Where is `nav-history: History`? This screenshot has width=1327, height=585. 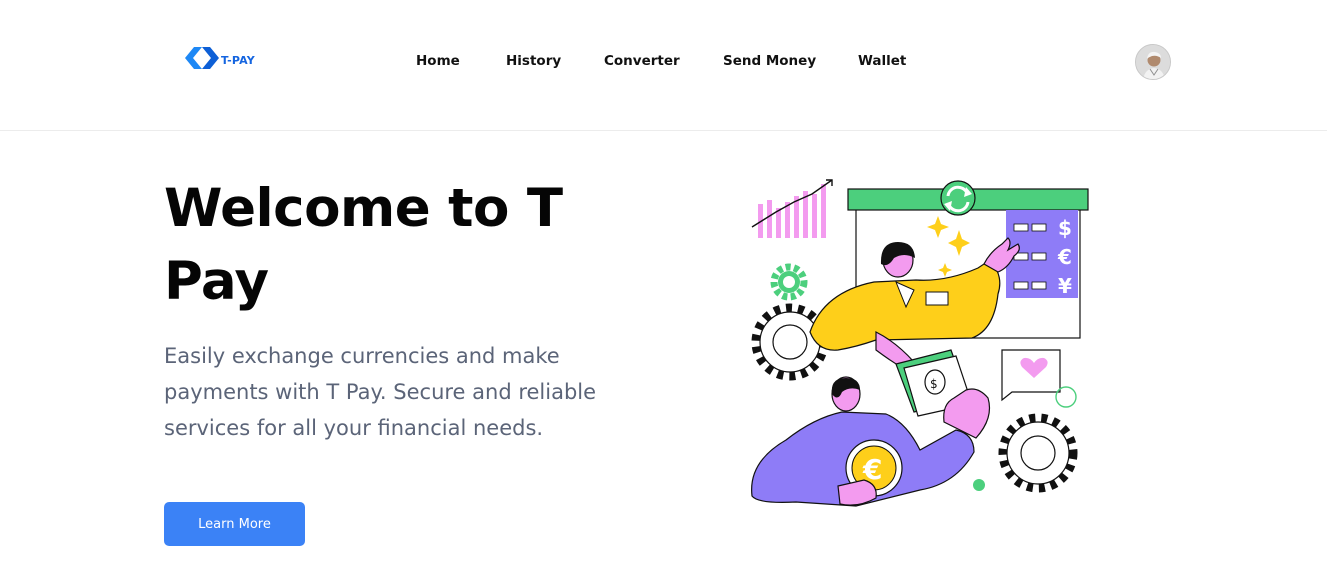
nav-history: History is located at coordinates (533, 61).